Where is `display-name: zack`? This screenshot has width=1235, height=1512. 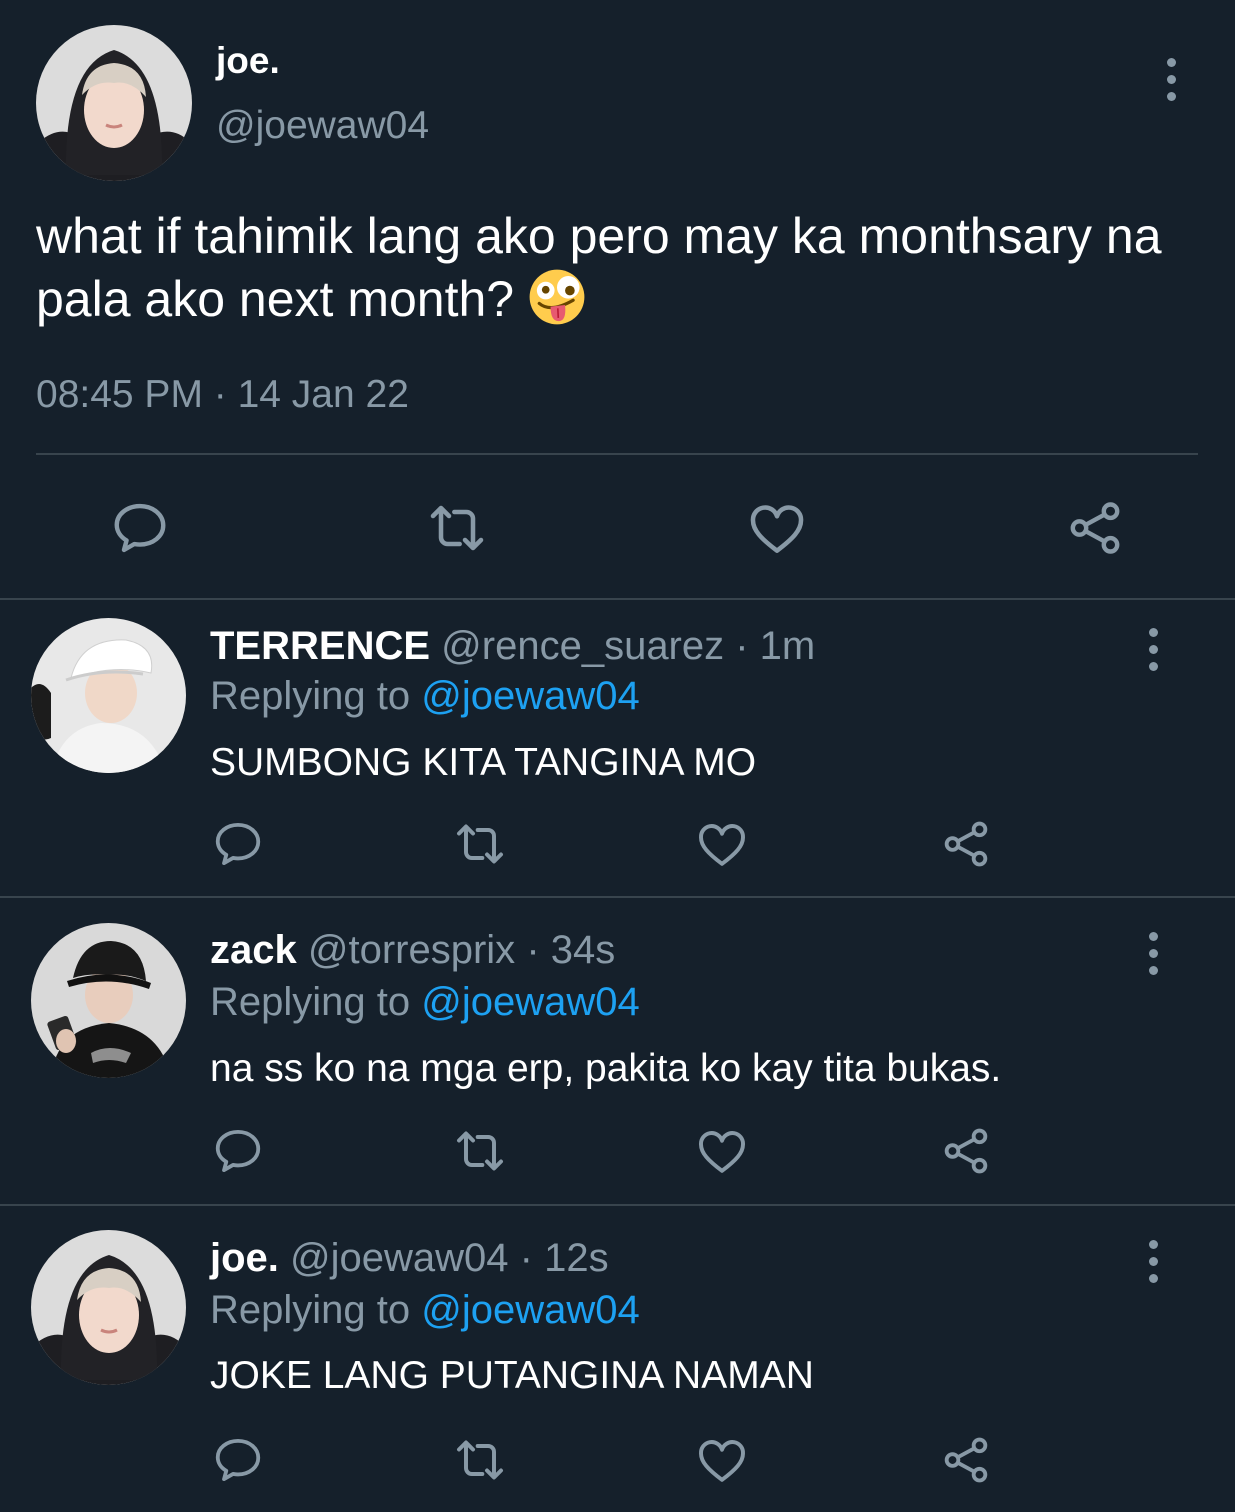
display-name: zack is located at coordinates (253, 950).